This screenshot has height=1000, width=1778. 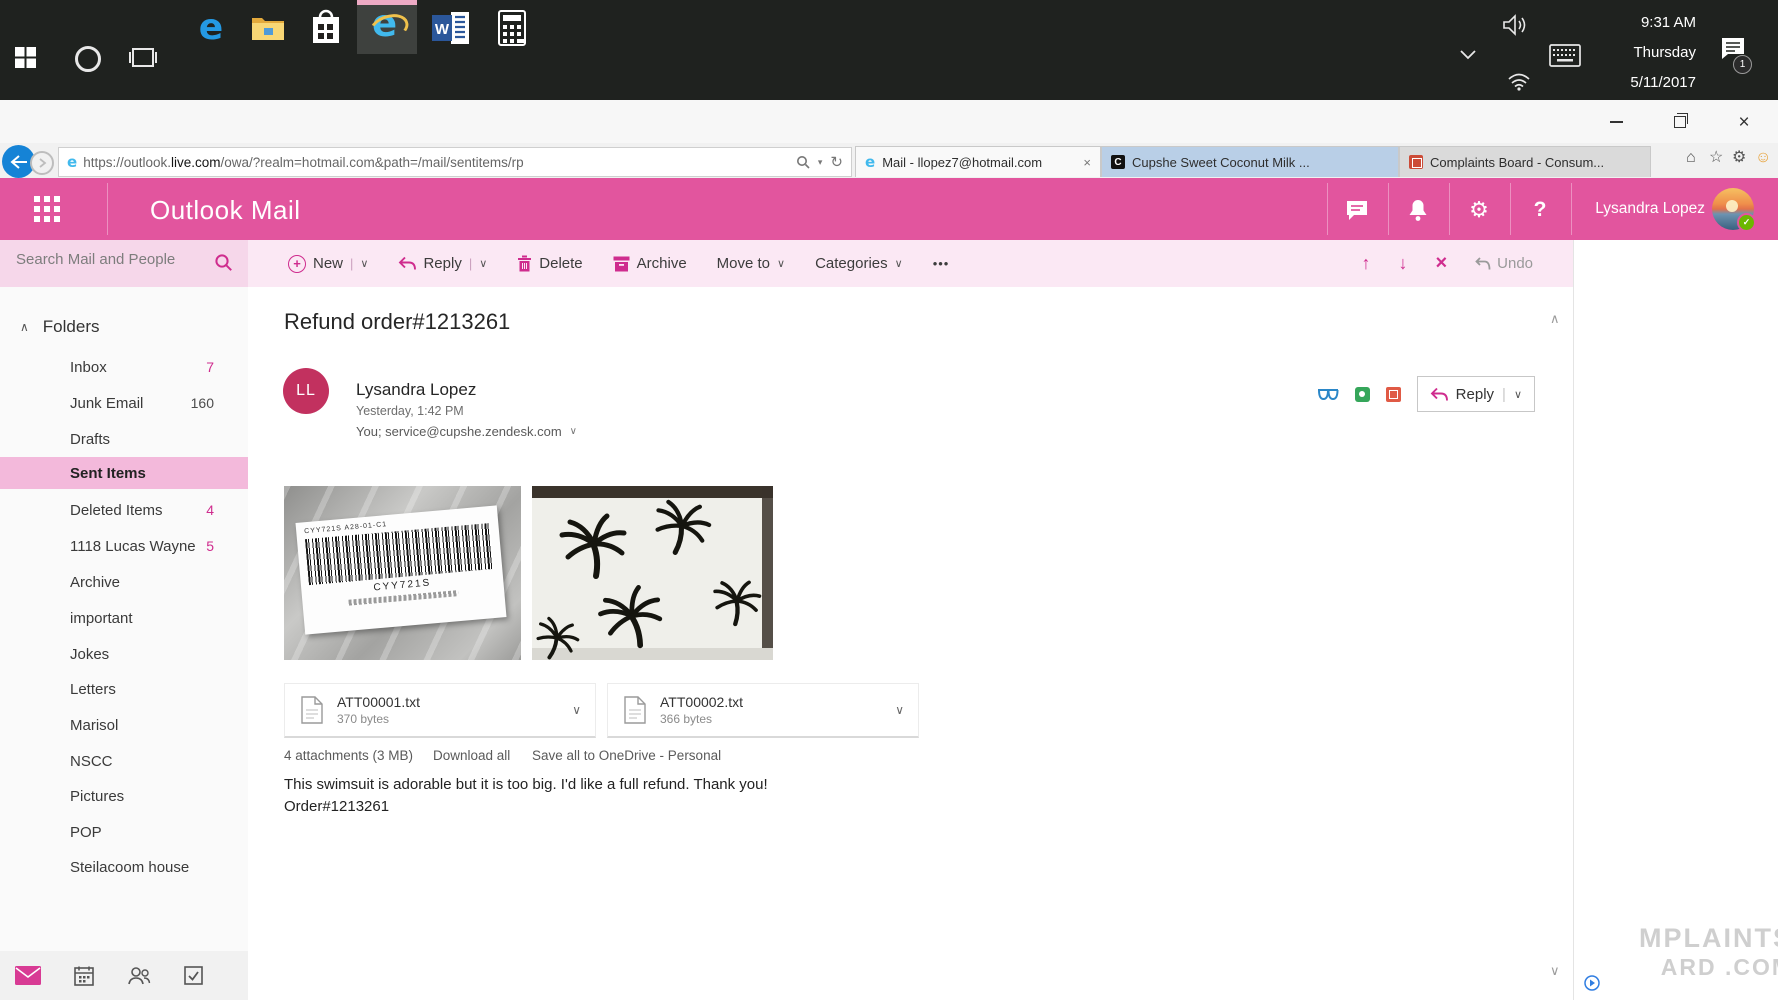 What do you see at coordinates (306, 391) in the screenshot?
I see `sender-avatar: LL` at bounding box center [306, 391].